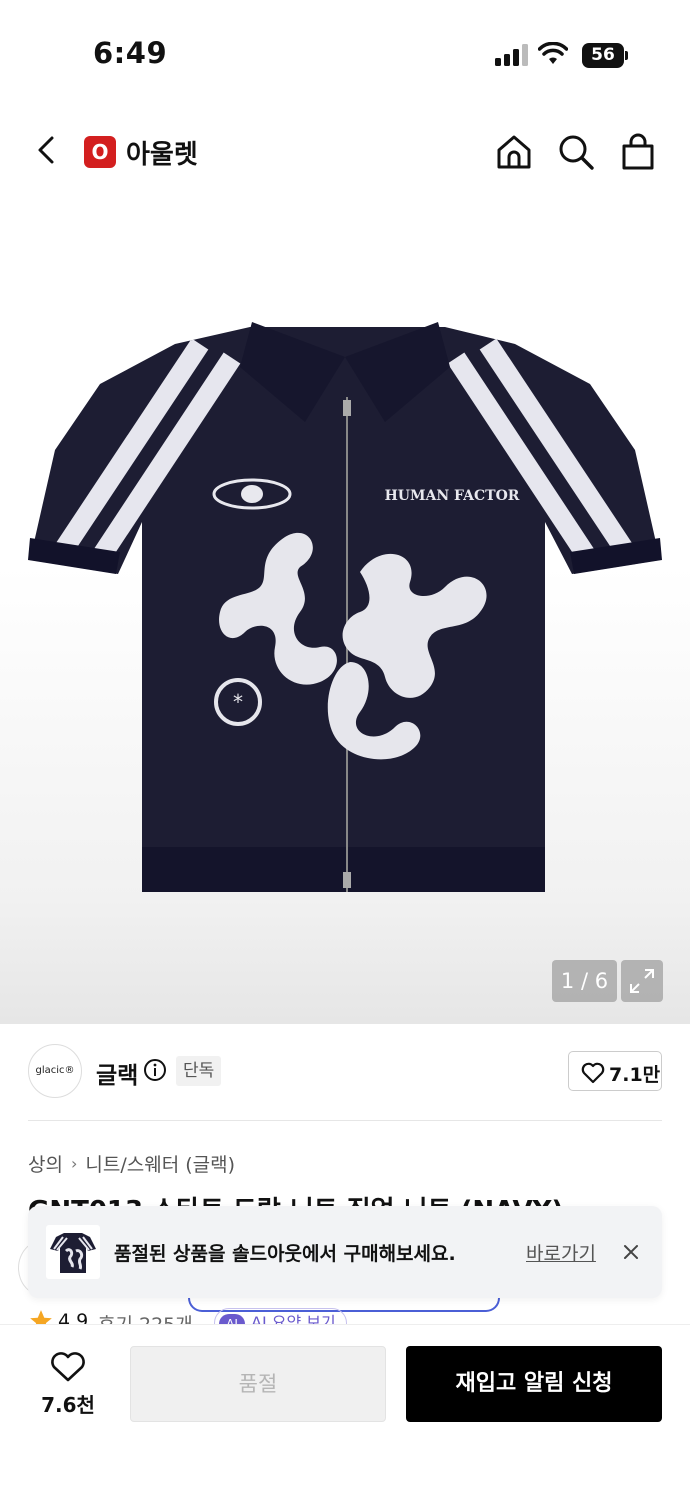 Image resolution: width=690 pixels, height=1500 pixels. Describe the element at coordinates (293, 1318) in the screenshot. I see `ai-summary-label: AI 요약 보기` at that location.